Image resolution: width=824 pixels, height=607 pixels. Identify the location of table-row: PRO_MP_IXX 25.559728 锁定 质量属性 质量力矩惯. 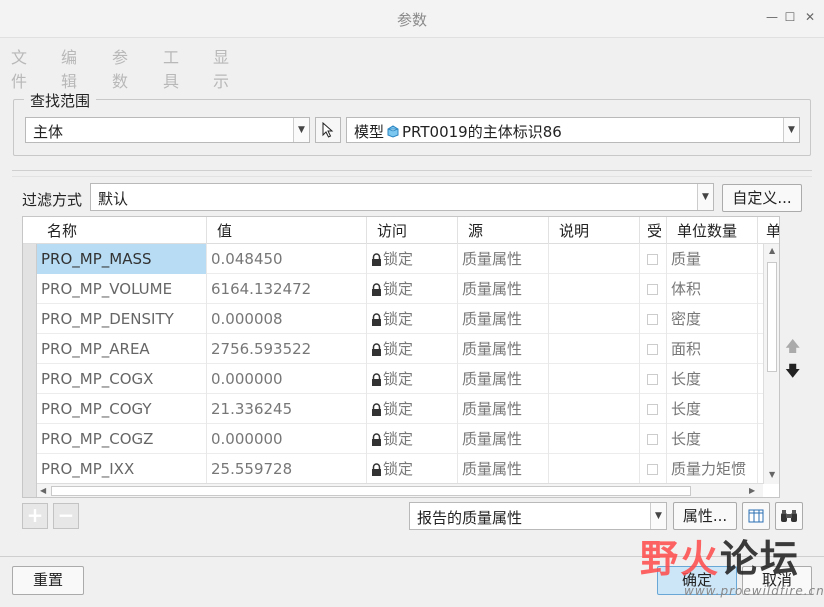
(400, 469).